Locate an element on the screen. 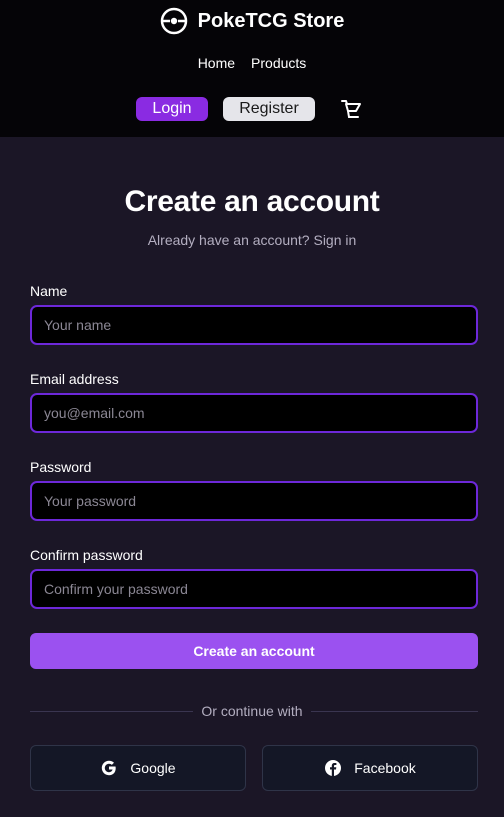  google-label: Google is located at coordinates (153, 768).